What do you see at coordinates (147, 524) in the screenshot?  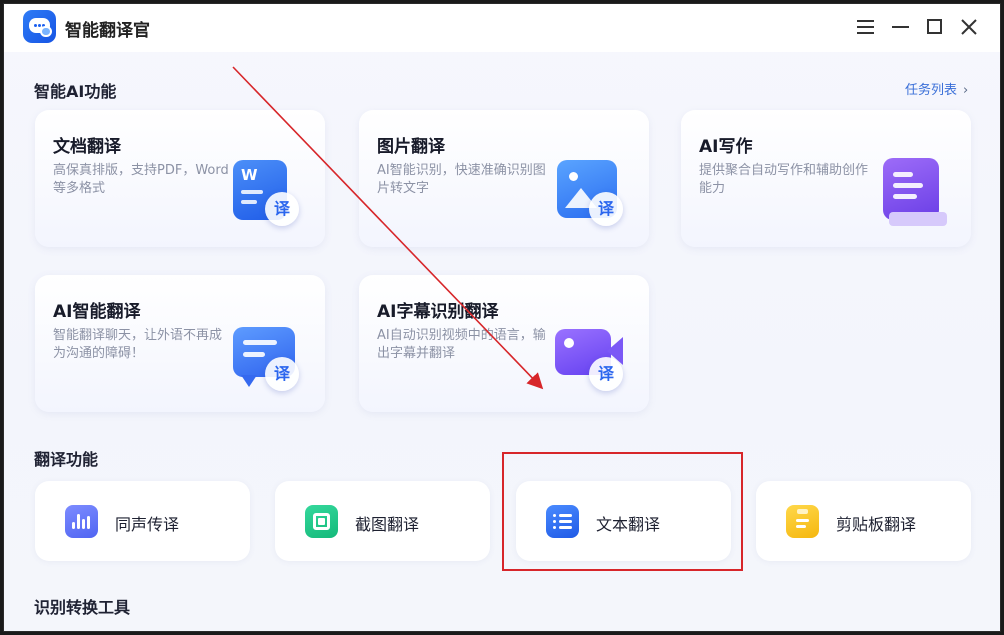 I see `button-label: 同声传译` at bounding box center [147, 524].